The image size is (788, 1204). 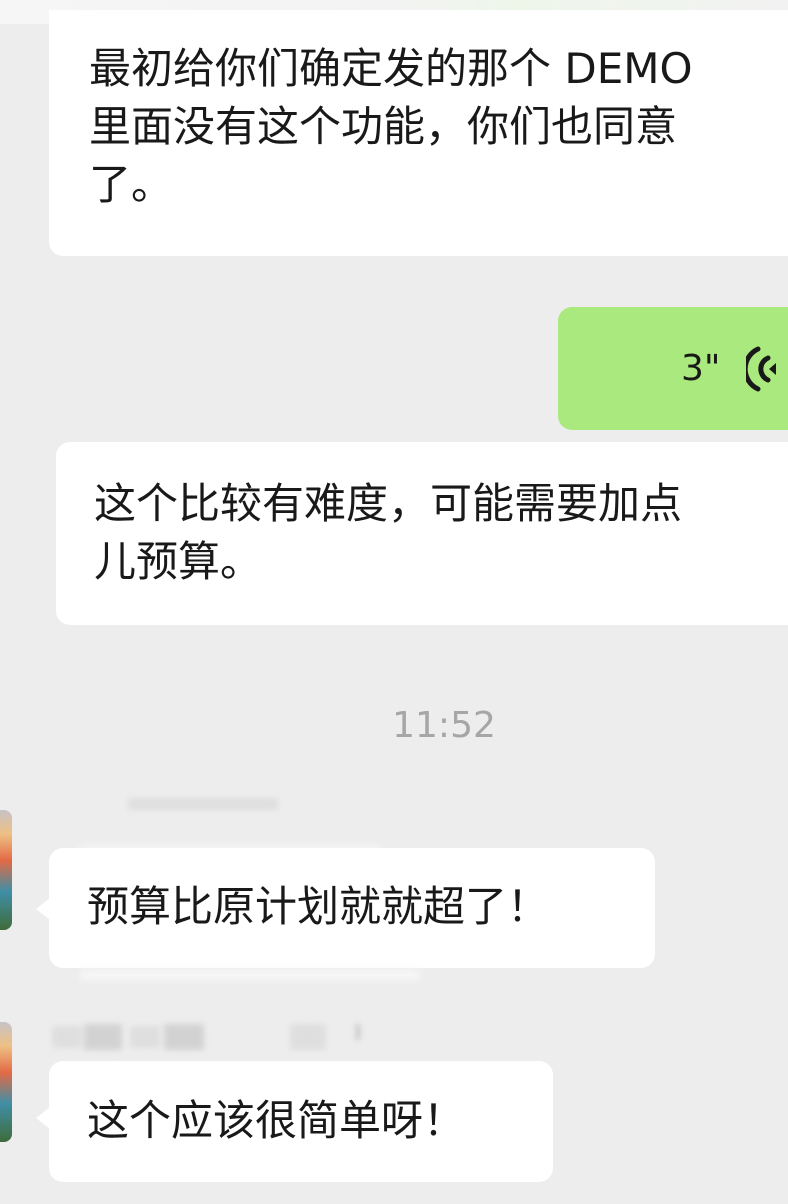 I want to click on chat-timestamp: 11:52, so click(x=444, y=725).